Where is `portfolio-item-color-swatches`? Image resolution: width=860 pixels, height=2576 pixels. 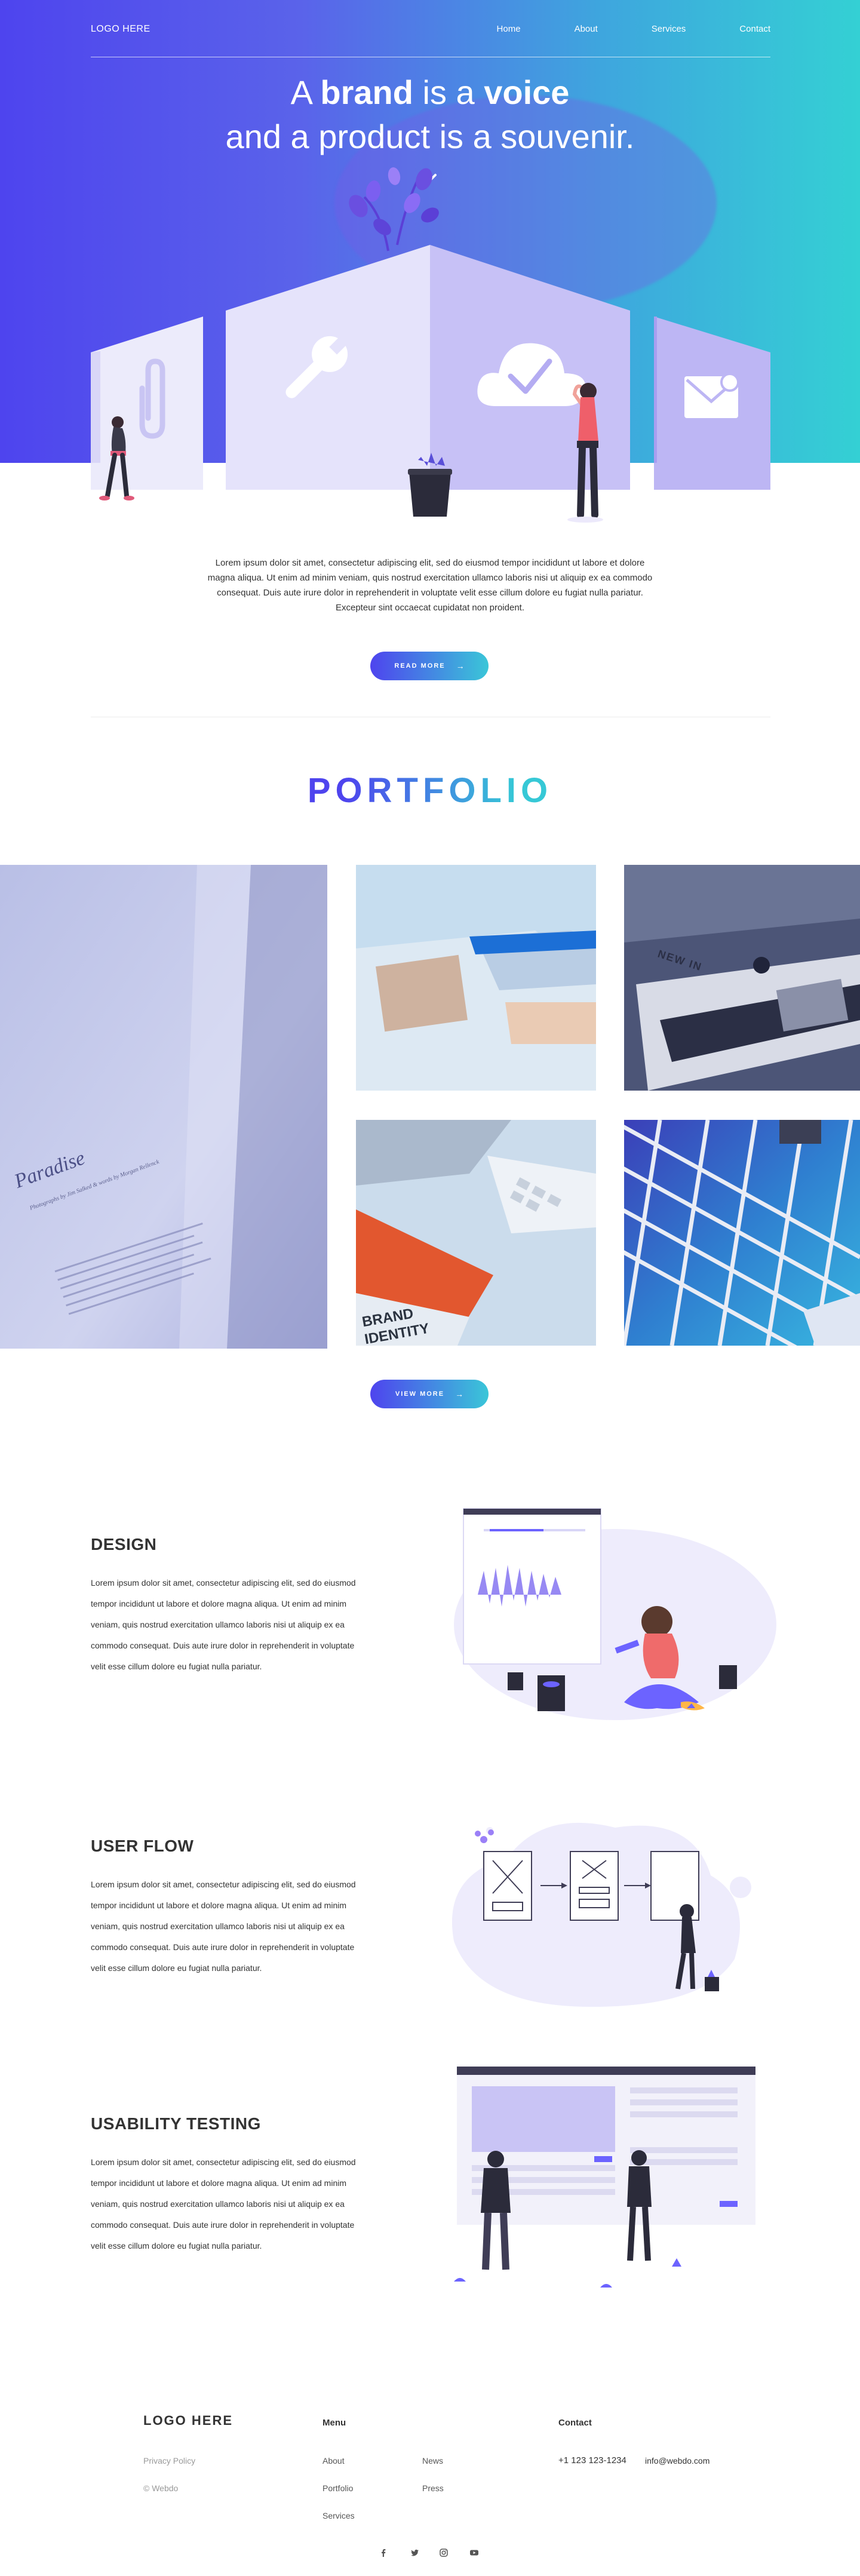
portfolio-item-color-swatches is located at coordinates (742, 1233).